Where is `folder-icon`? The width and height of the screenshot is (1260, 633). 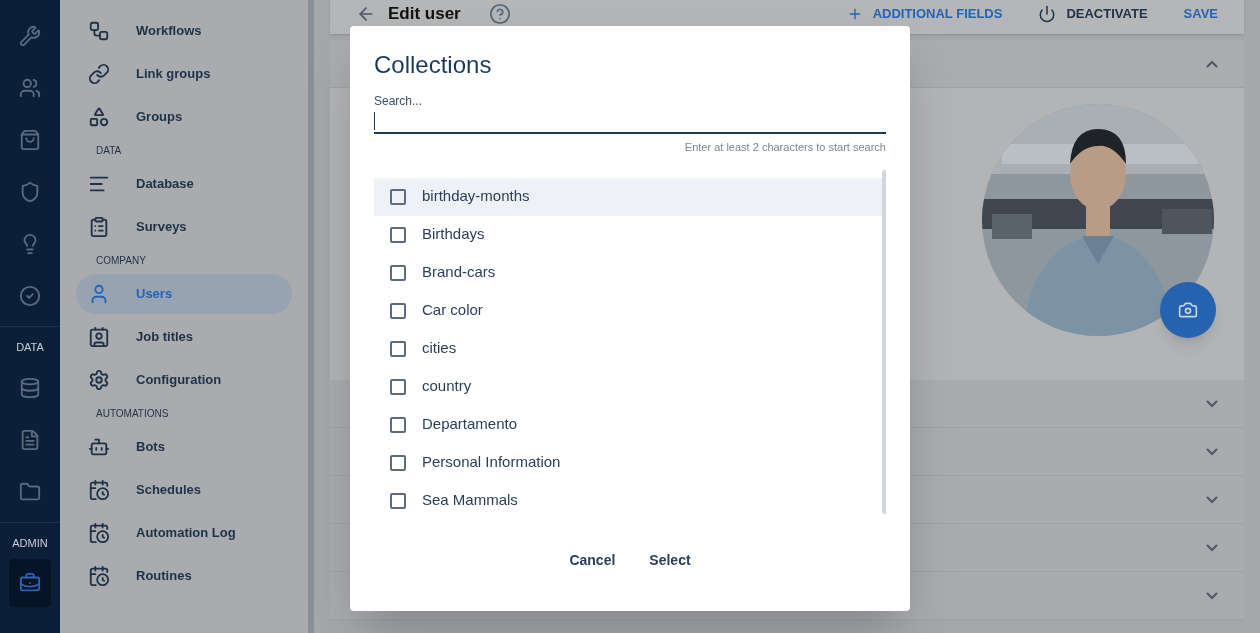
folder-icon is located at coordinates (30, 491).